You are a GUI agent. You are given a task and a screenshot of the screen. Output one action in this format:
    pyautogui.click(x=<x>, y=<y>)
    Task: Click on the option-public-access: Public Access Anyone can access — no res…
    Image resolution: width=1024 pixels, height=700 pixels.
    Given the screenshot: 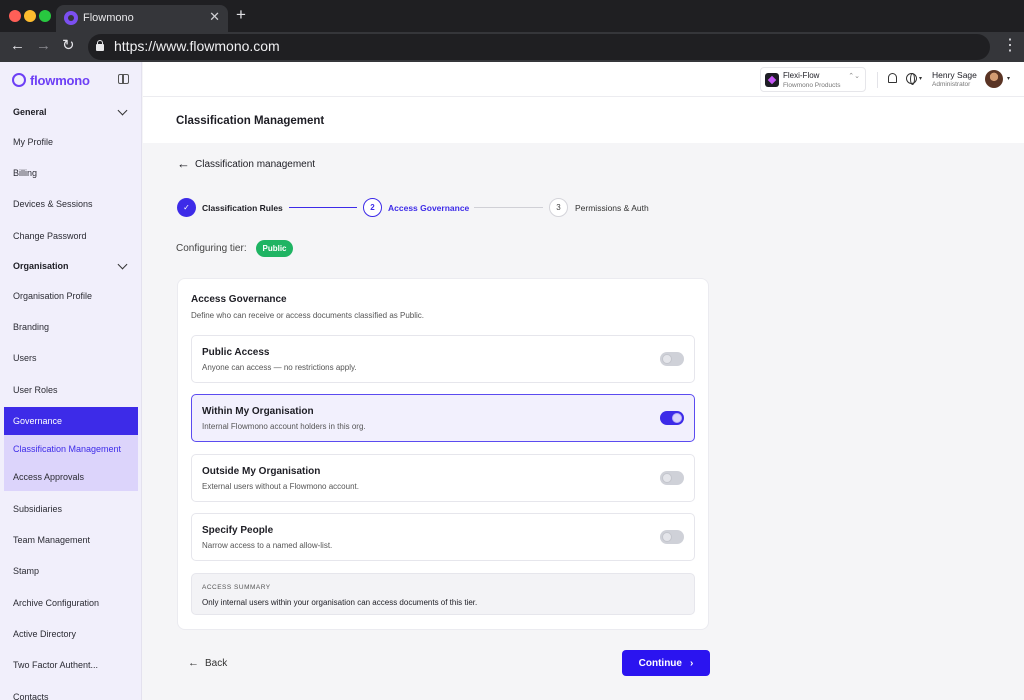 What is the action you would take?
    pyautogui.click(x=443, y=359)
    